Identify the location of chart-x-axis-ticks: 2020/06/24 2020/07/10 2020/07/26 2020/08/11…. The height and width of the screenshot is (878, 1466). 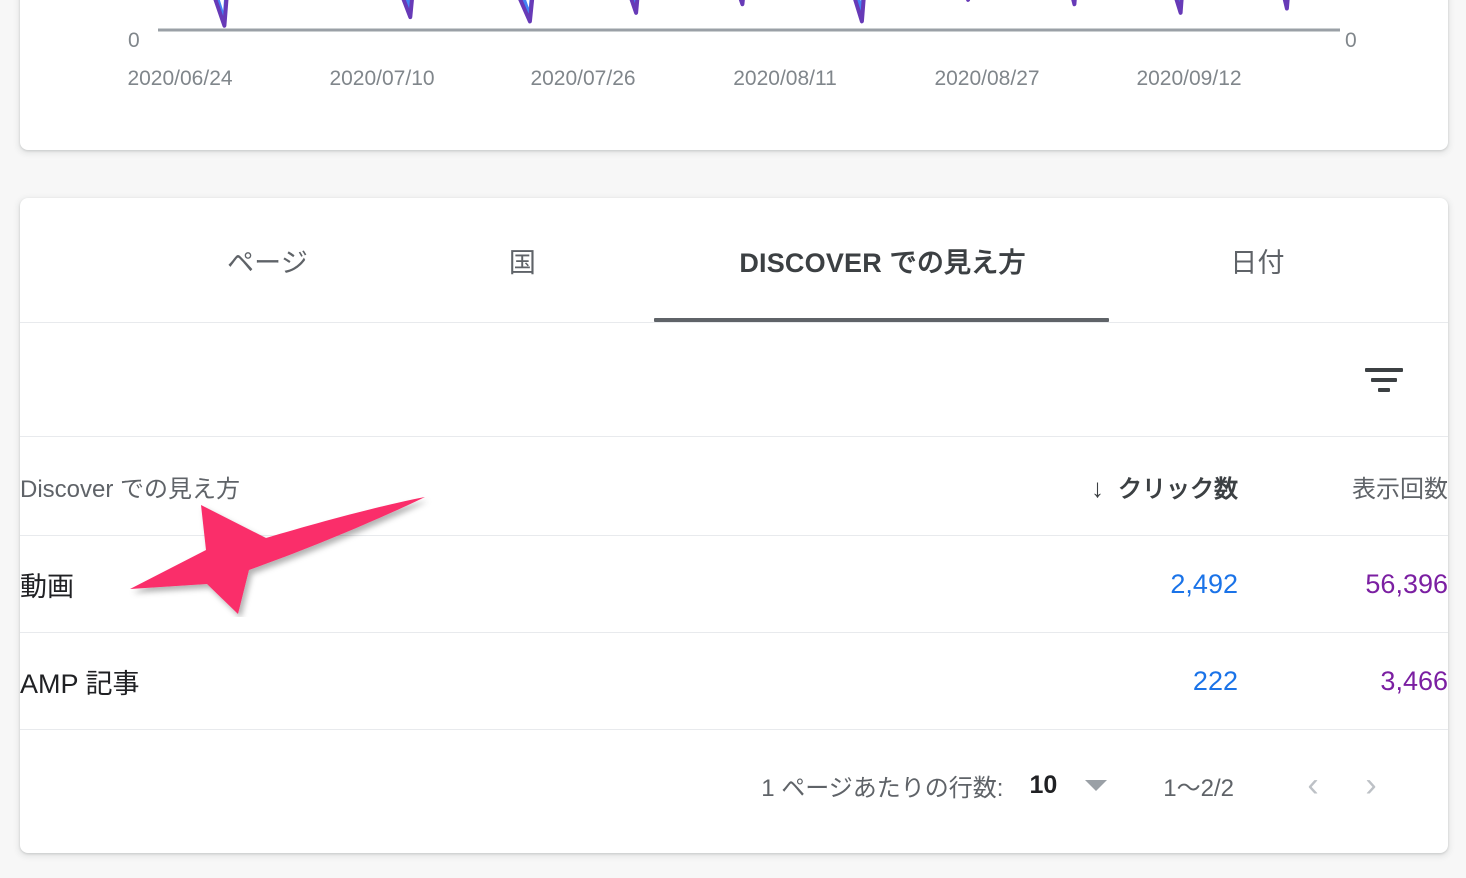
(734, 83).